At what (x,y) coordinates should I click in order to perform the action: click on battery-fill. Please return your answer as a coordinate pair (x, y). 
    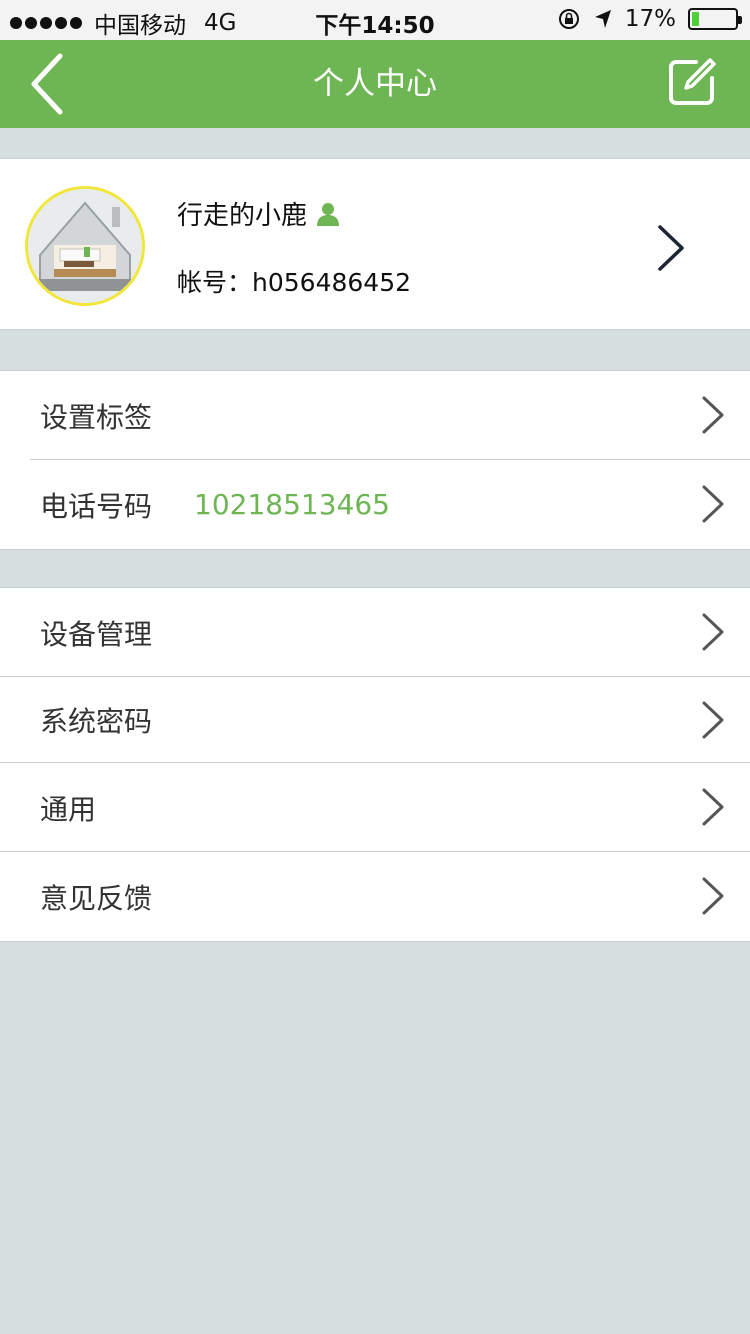
    Looking at the image, I should click on (696, 19).